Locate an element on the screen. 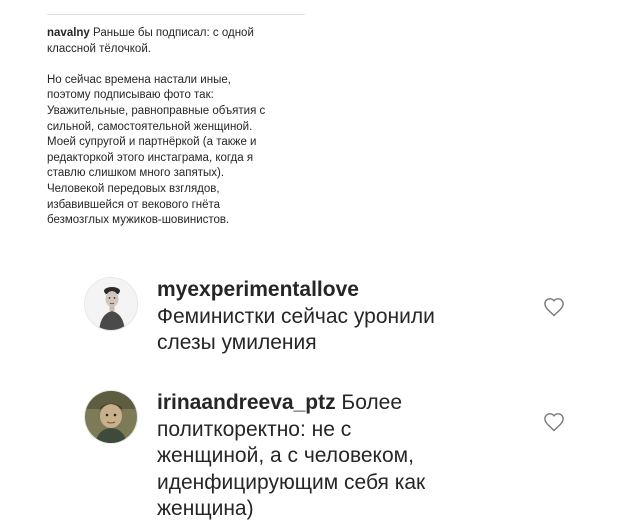  comment-line: женщина) is located at coordinates (205, 508).